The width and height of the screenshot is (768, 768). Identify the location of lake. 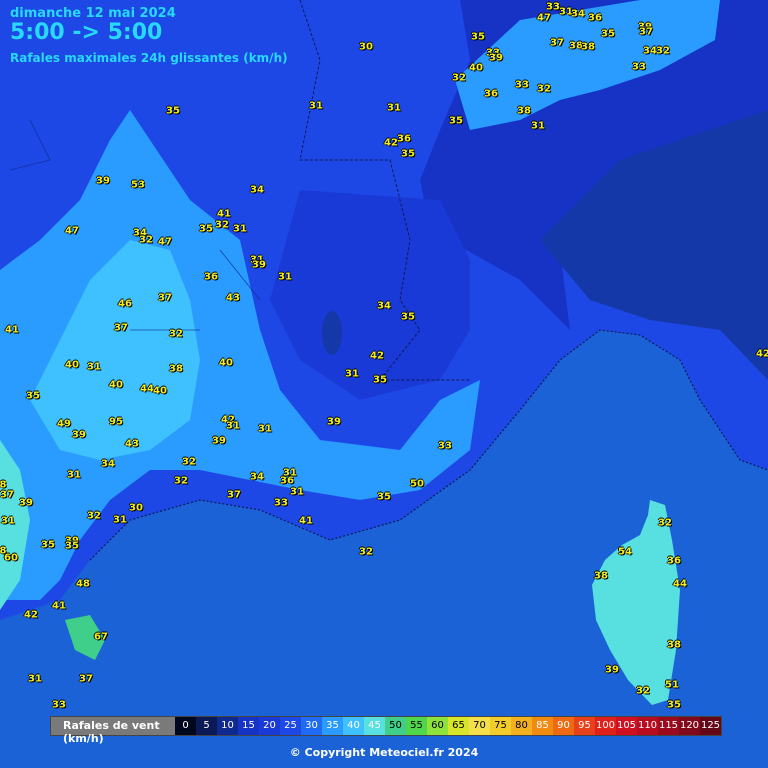
(332, 333).